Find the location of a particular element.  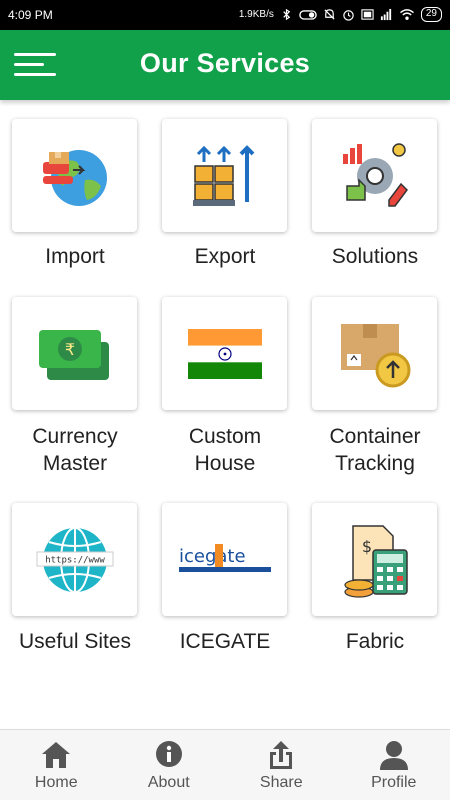

alarm-icon is located at coordinates (348, 15).